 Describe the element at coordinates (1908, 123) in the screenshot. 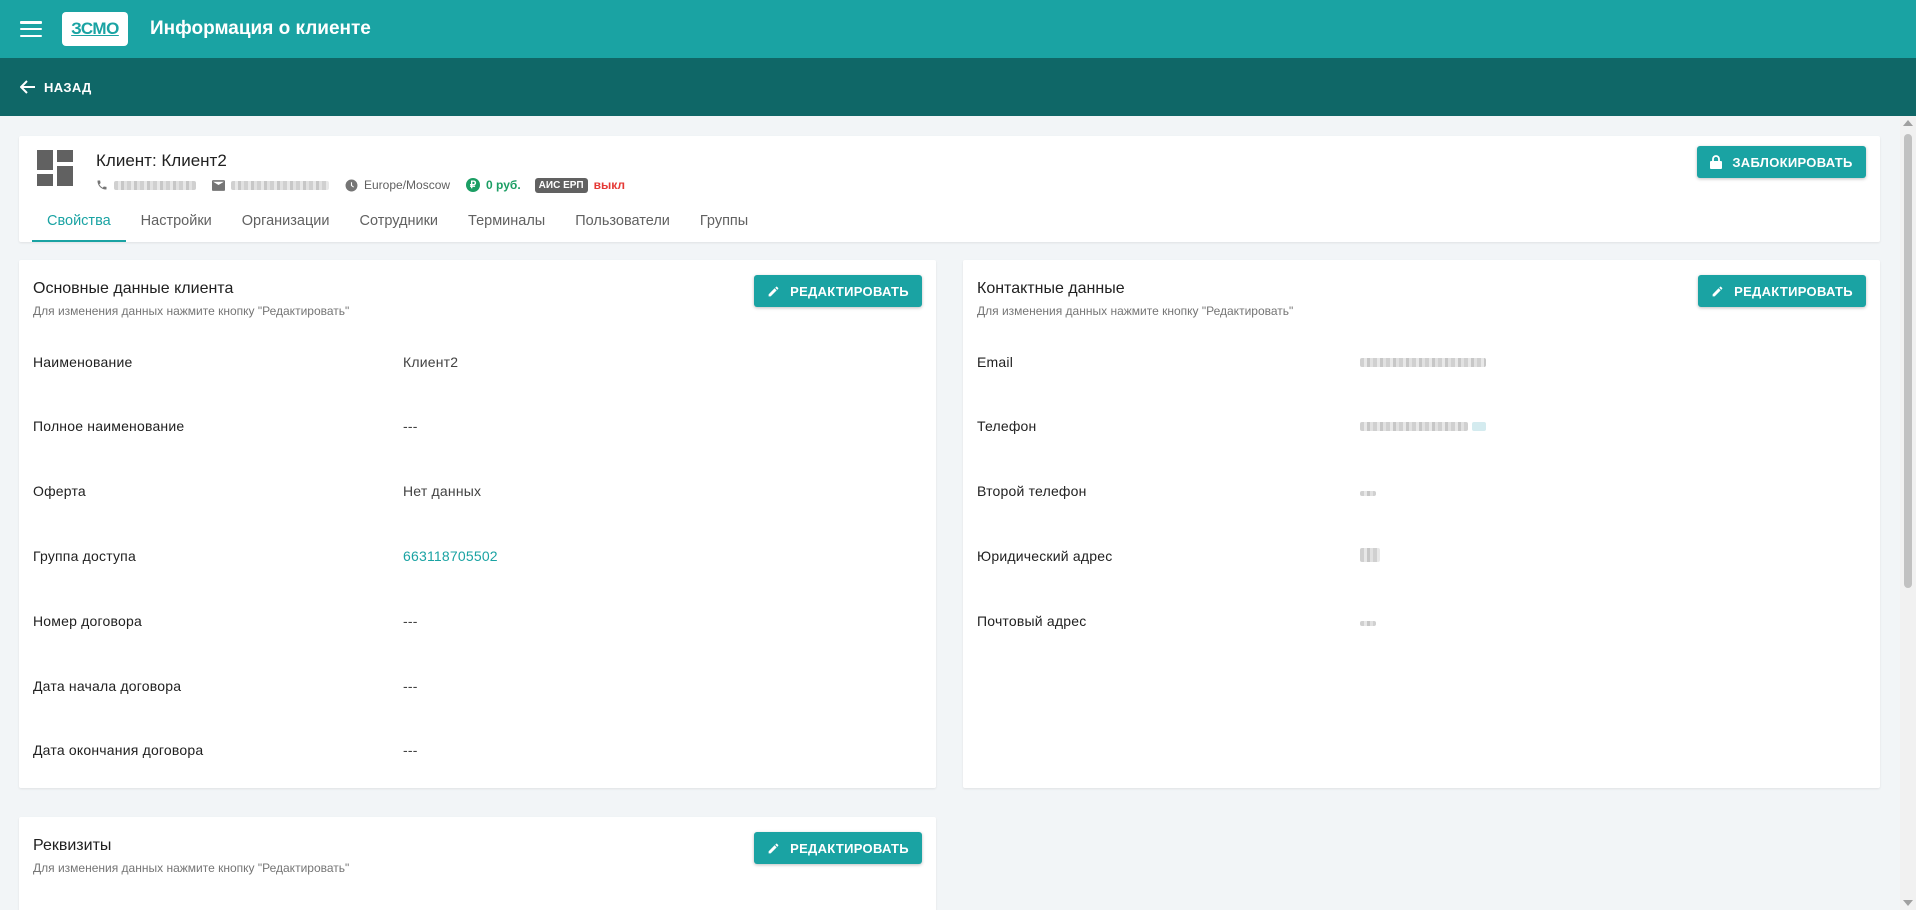

I see `scroll-up-icon` at that location.